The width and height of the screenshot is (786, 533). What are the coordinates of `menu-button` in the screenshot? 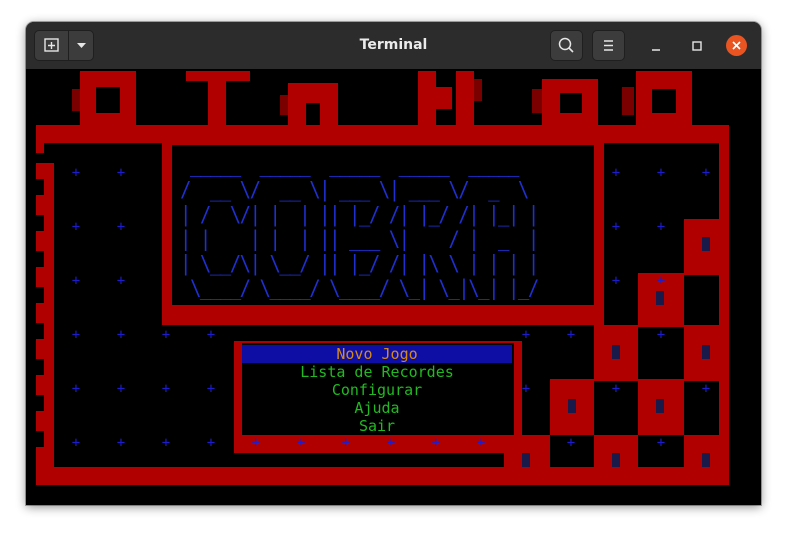 It's located at (608, 45).